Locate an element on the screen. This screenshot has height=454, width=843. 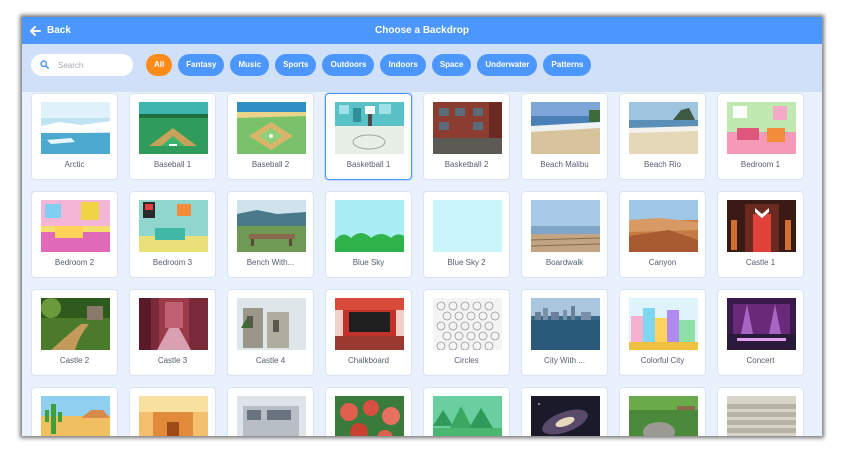
pink-bedroom-thumbnail is located at coordinates (761, 128).